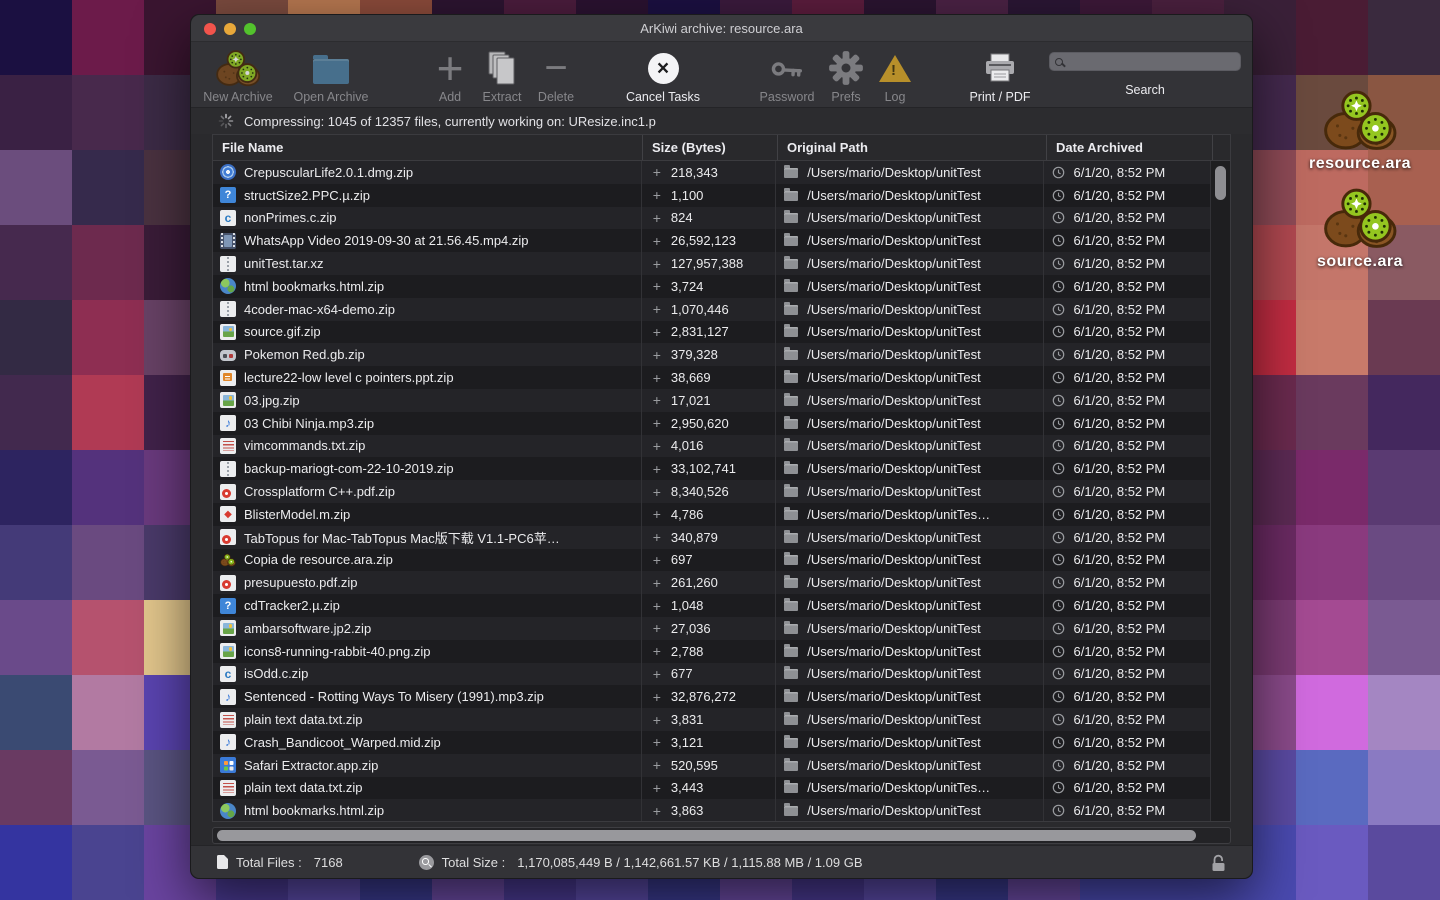 The width and height of the screenshot is (1440, 900). I want to click on desktop-icon-resource: resource.ara, so click(1360, 130).